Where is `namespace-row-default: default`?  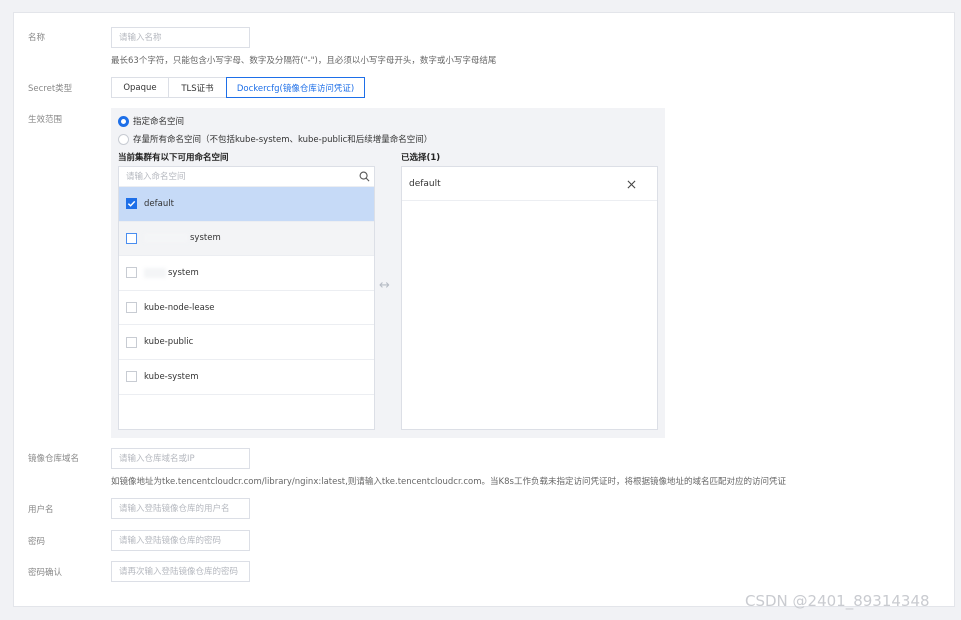 namespace-row-default: default is located at coordinates (246, 204).